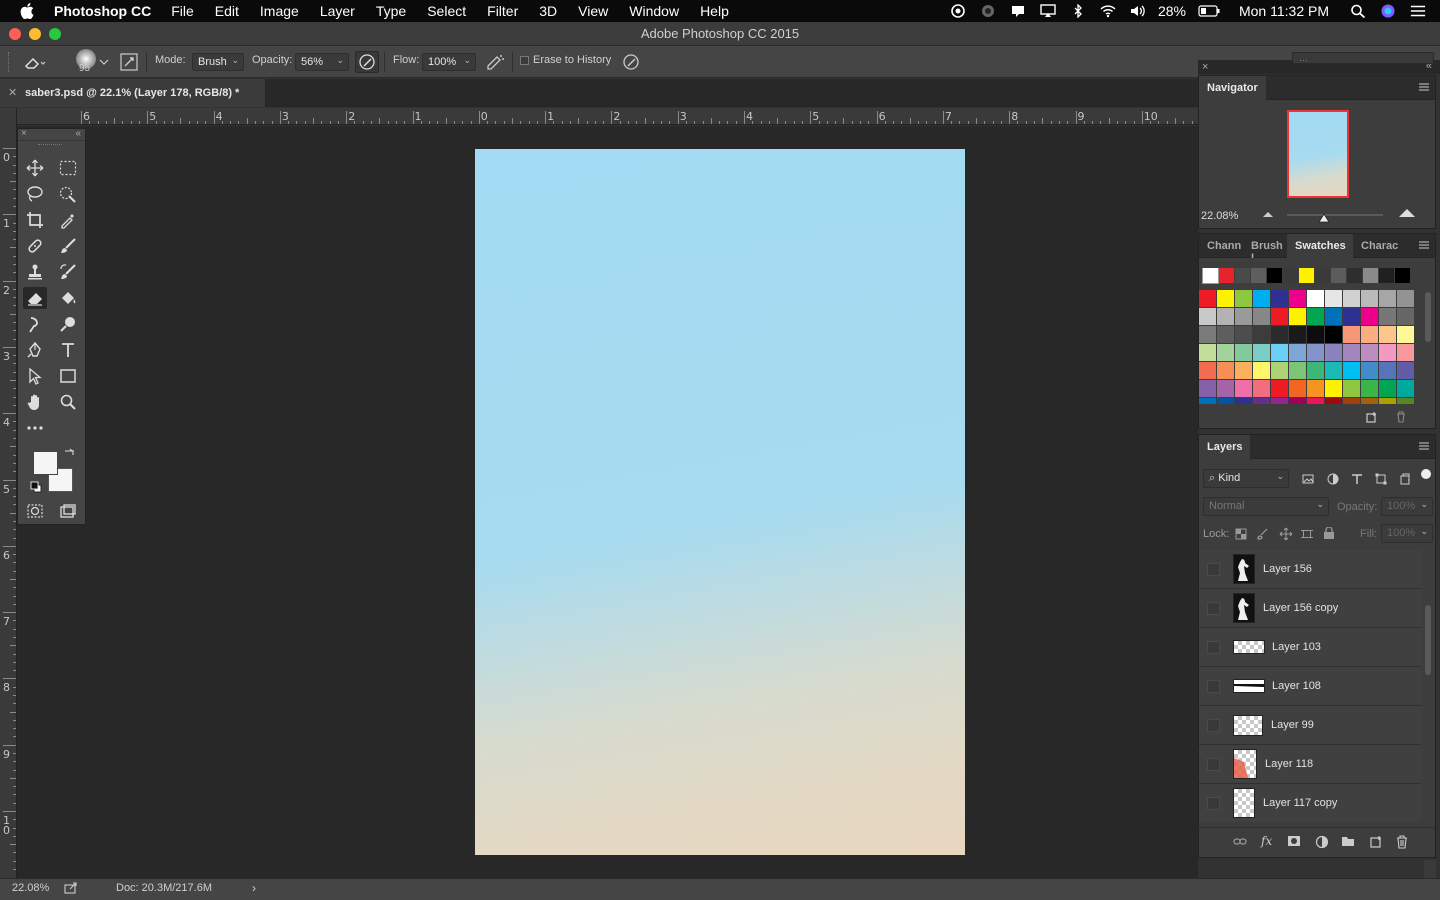 The width and height of the screenshot is (1440, 900). Describe the element at coordinates (495, 62) in the screenshot. I see `airbrush-icon` at that location.